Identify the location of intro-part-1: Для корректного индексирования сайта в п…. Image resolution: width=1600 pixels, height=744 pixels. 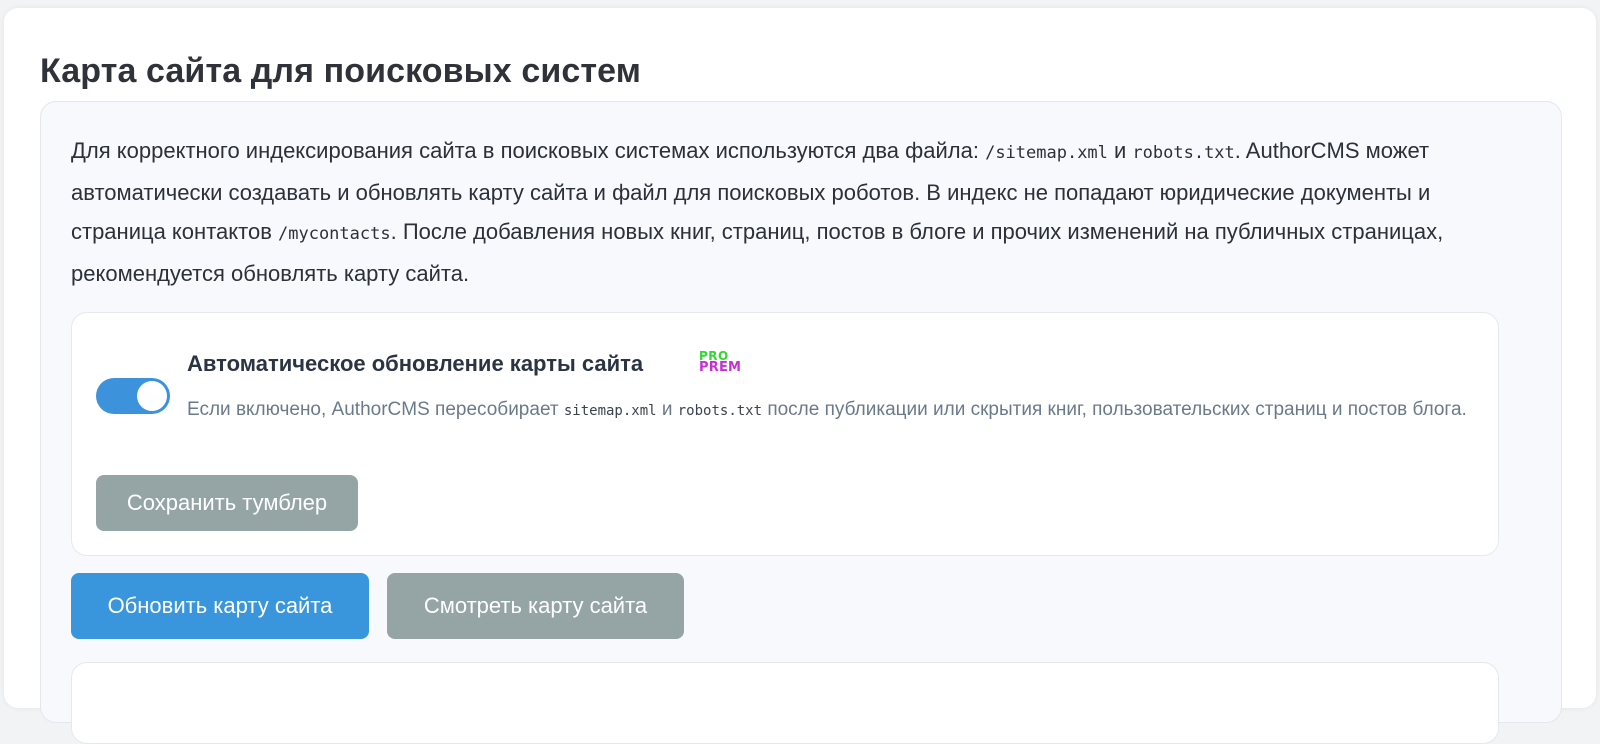
(528, 150).